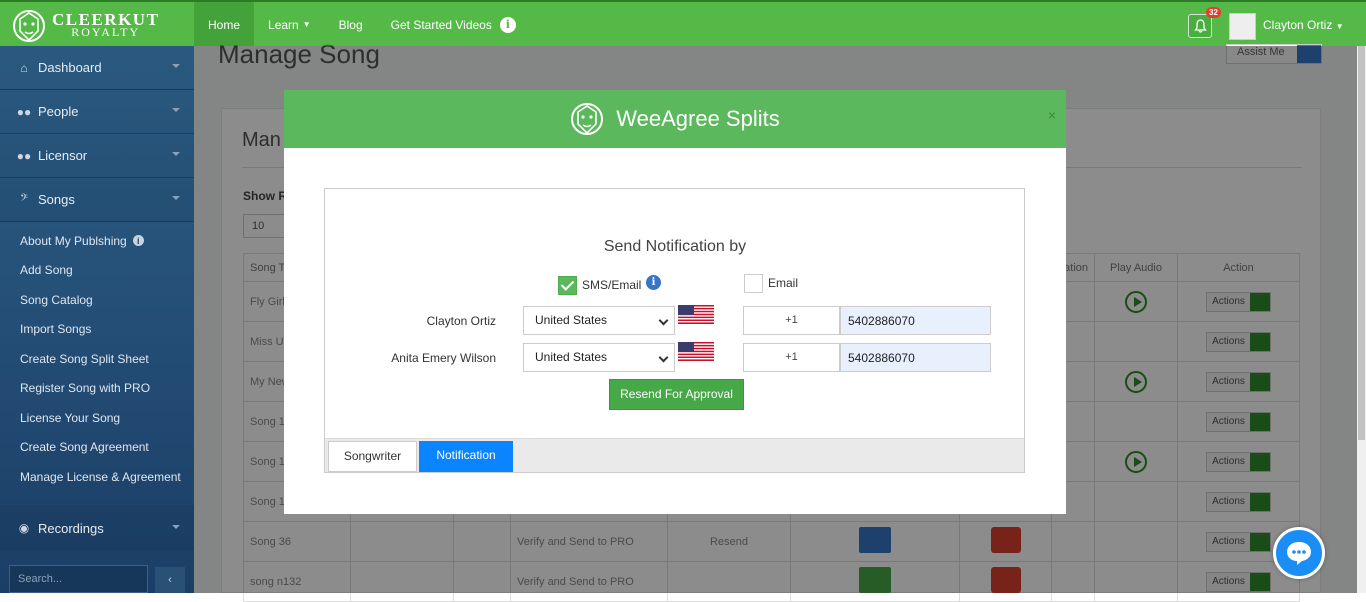 This screenshot has width=1366, height=602. Describe the element at coordinates (24, 67) in the screenshot. I see `home-icon: ⌂` at that location.